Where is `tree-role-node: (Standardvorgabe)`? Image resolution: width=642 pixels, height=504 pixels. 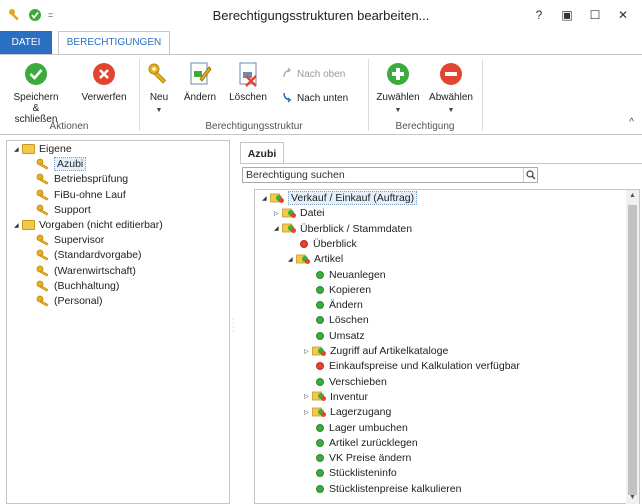
tree-role-node: (Standardvorgabe) is located at coordinates (89, 255).